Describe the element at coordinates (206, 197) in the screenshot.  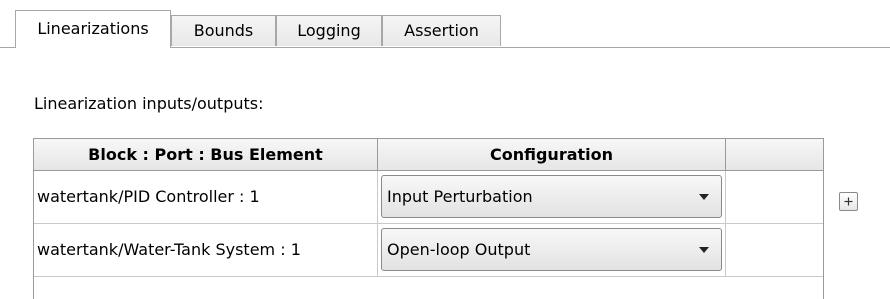
I see `block-port-cell: watertank/PID Controller : 1` at that location.